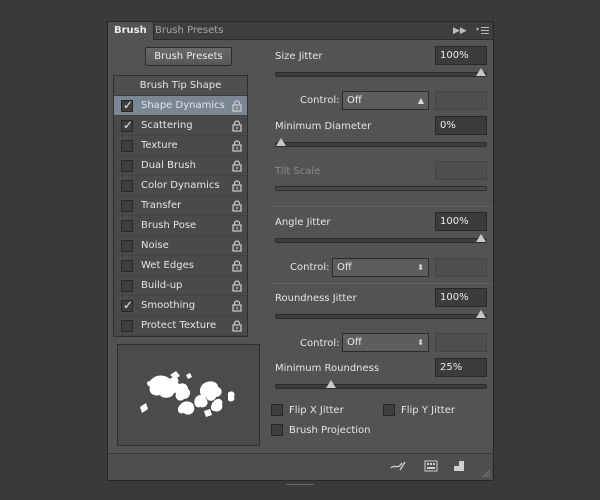 The image size is (600, 500). I want to click on list-item-color-dynamics: Color Dynamics, so click(180, 186).